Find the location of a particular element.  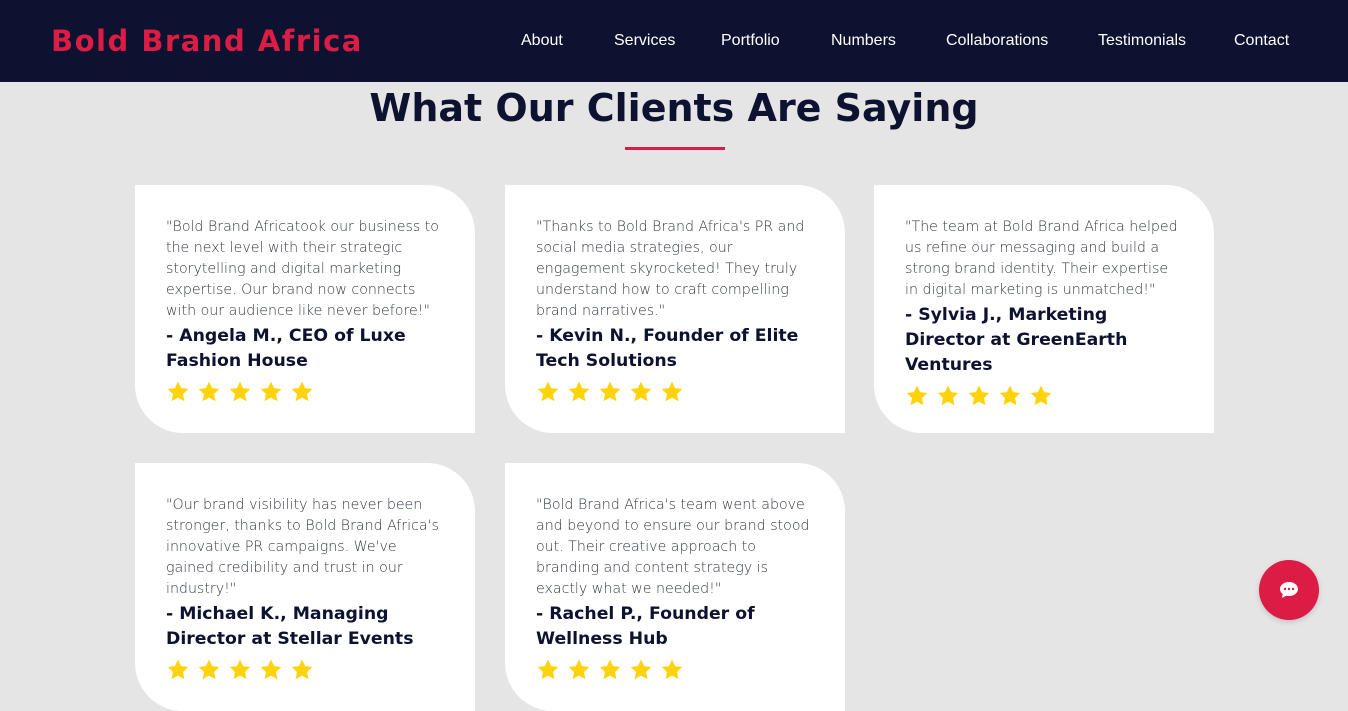

title-underline is located at coordinates (675, 148).